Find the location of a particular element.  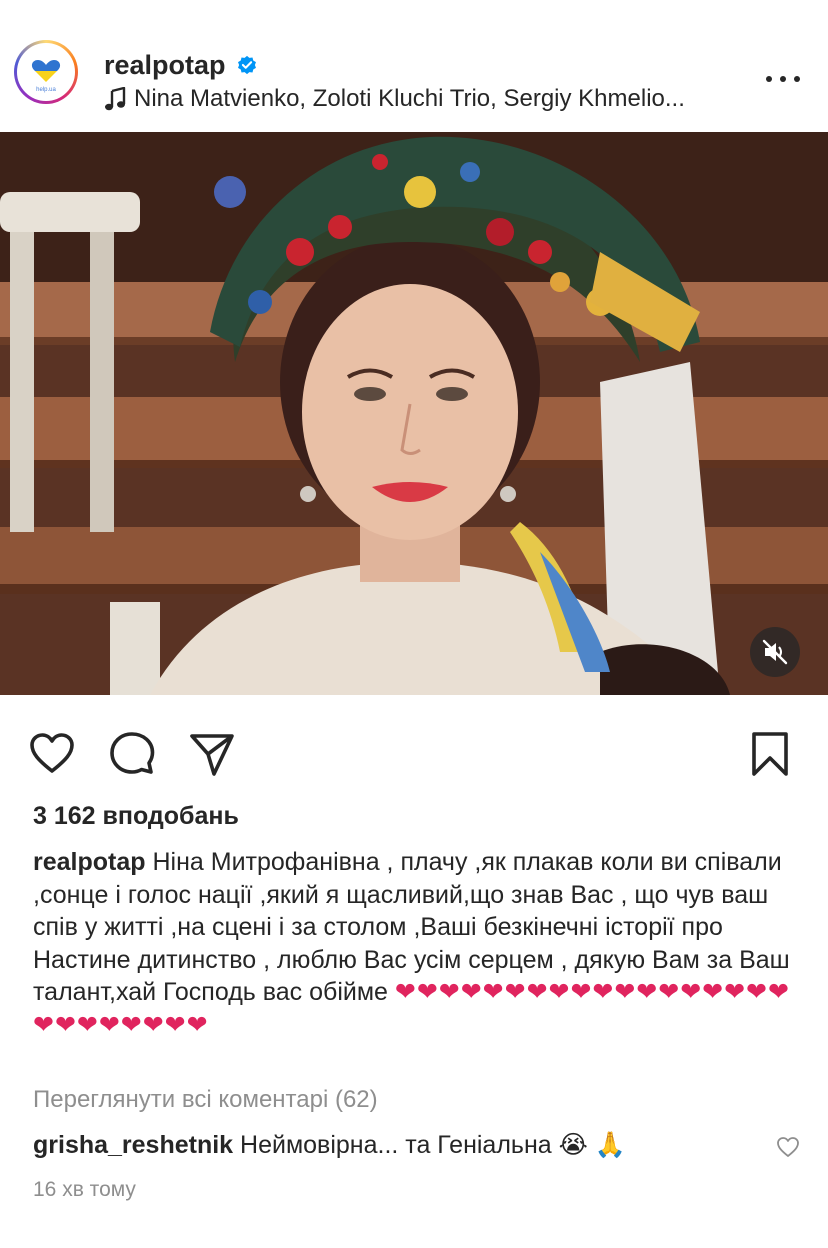

post-timestamp: 16 хв тому is located at coordinates (84, 1189).